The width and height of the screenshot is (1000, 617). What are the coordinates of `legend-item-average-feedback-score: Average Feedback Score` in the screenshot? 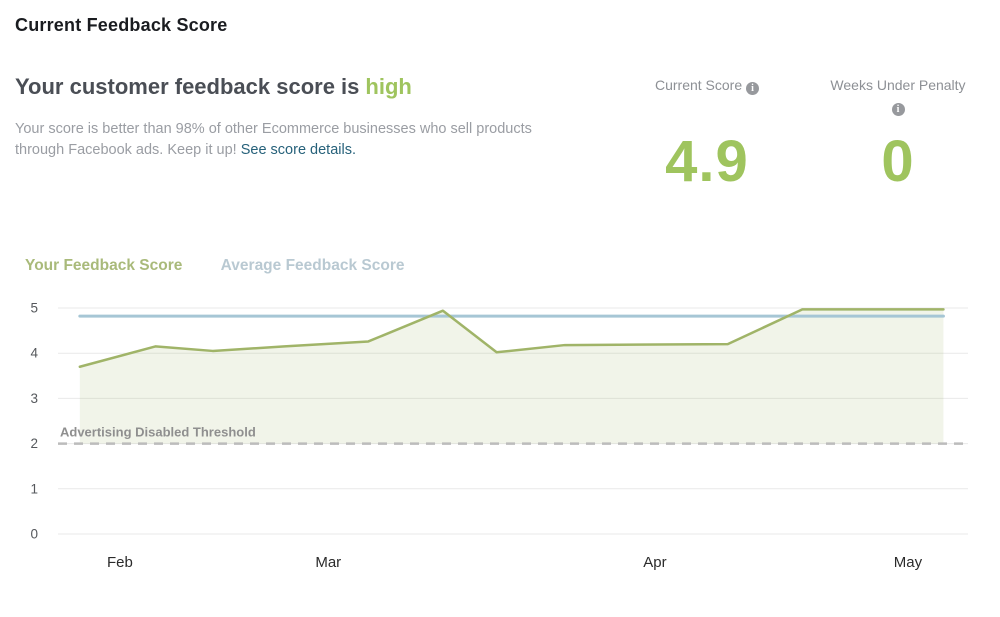 It's located at (313, 266).